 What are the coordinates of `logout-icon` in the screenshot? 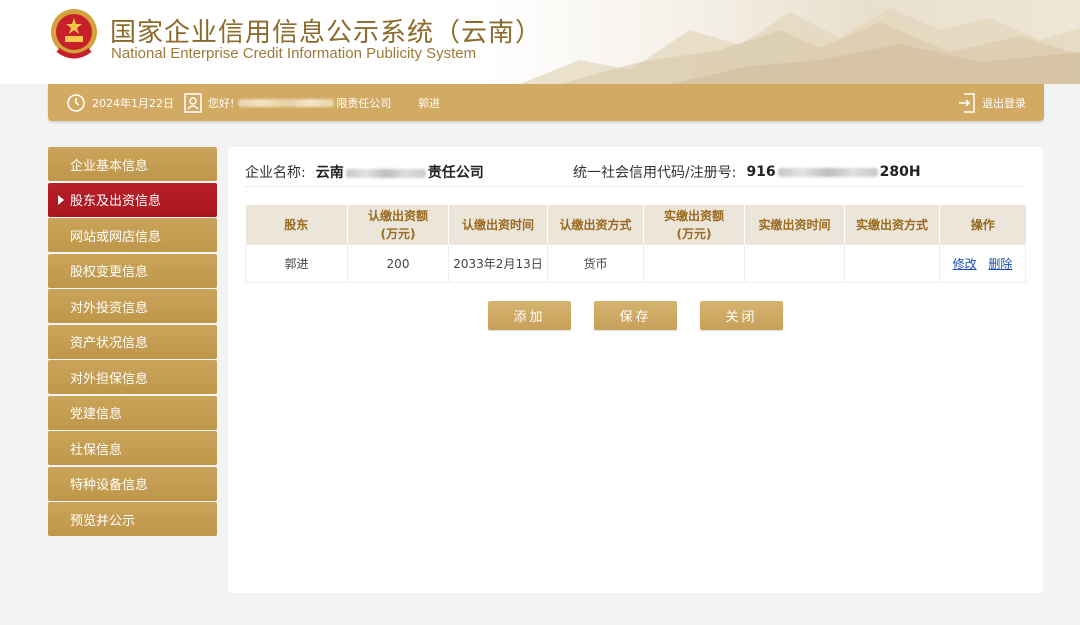 It's located at (967, 102).